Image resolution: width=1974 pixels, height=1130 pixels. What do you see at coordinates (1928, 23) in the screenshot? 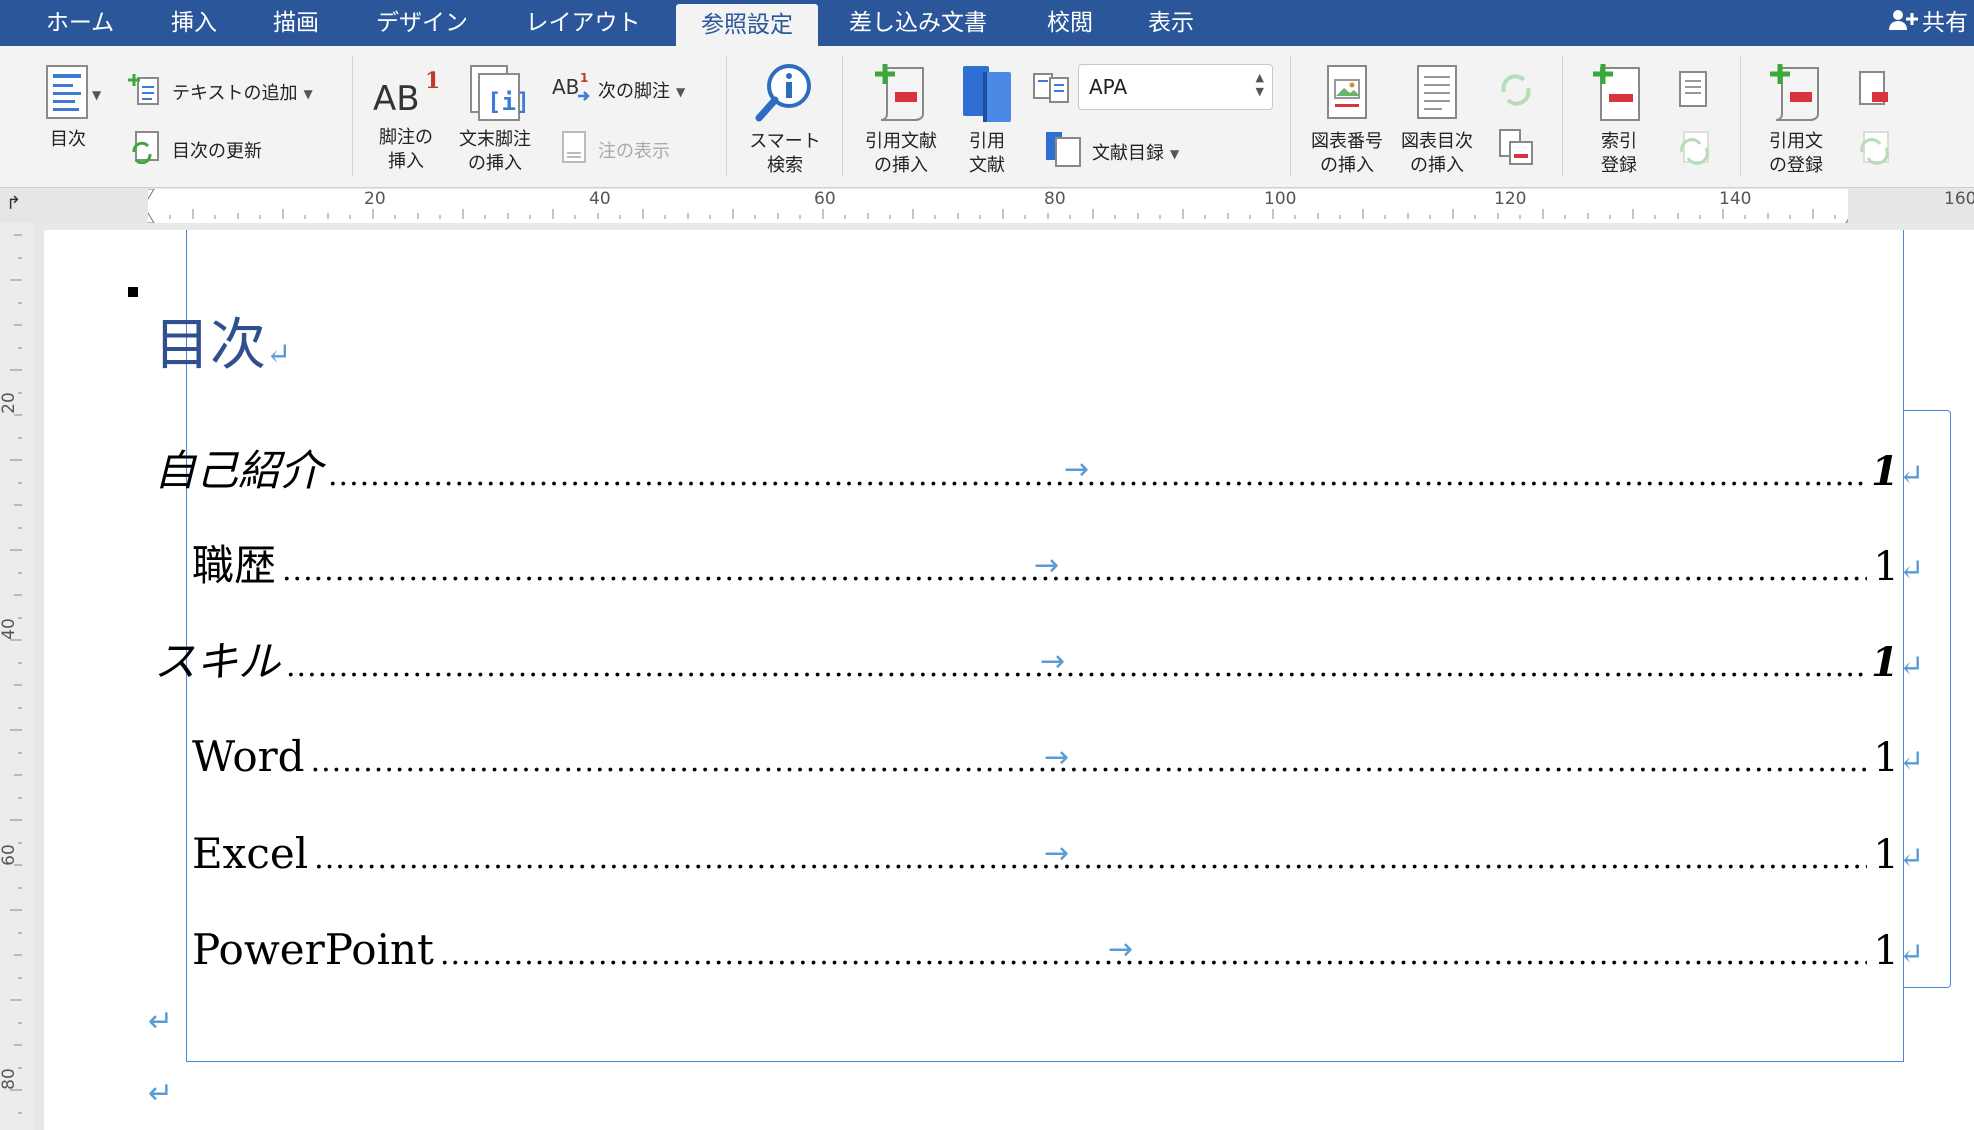
I see `share-button: 共有` at bounding box center [1928, 23].